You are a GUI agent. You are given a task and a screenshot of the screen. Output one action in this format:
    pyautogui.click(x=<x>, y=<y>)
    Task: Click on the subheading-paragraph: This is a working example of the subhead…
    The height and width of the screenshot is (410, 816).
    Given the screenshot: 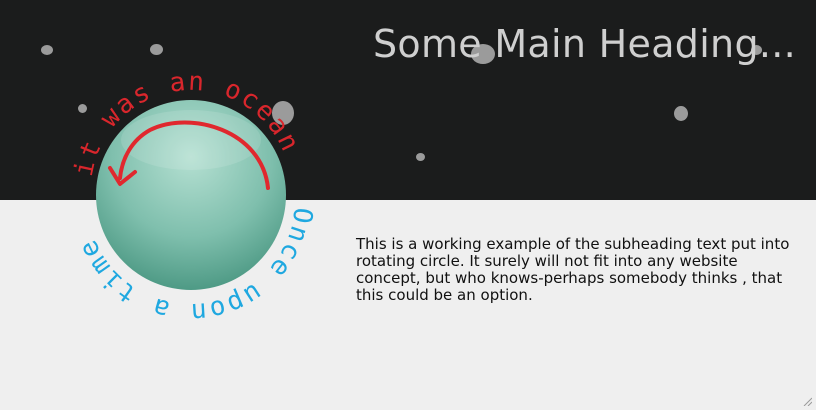 What is the action you would take?
    pyautogui.click(x=573, y=269)
    